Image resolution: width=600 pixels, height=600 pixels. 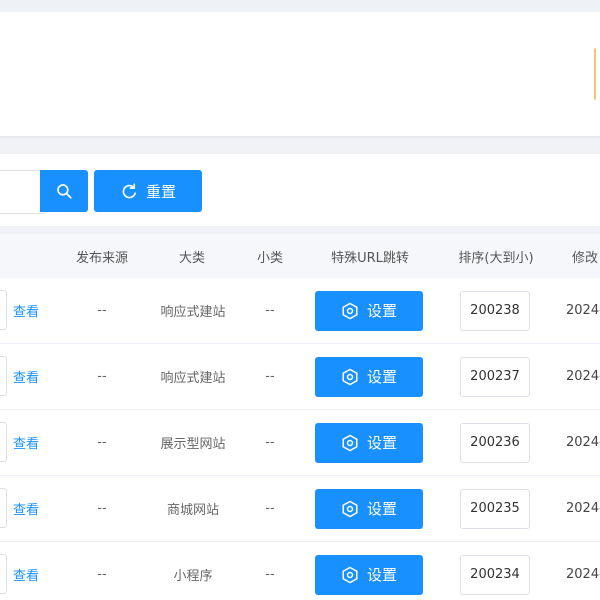 What do you see at coordinates (597, 74) in the screenshot?
I see `right-edge-accent` at bounding box center [597, 74].